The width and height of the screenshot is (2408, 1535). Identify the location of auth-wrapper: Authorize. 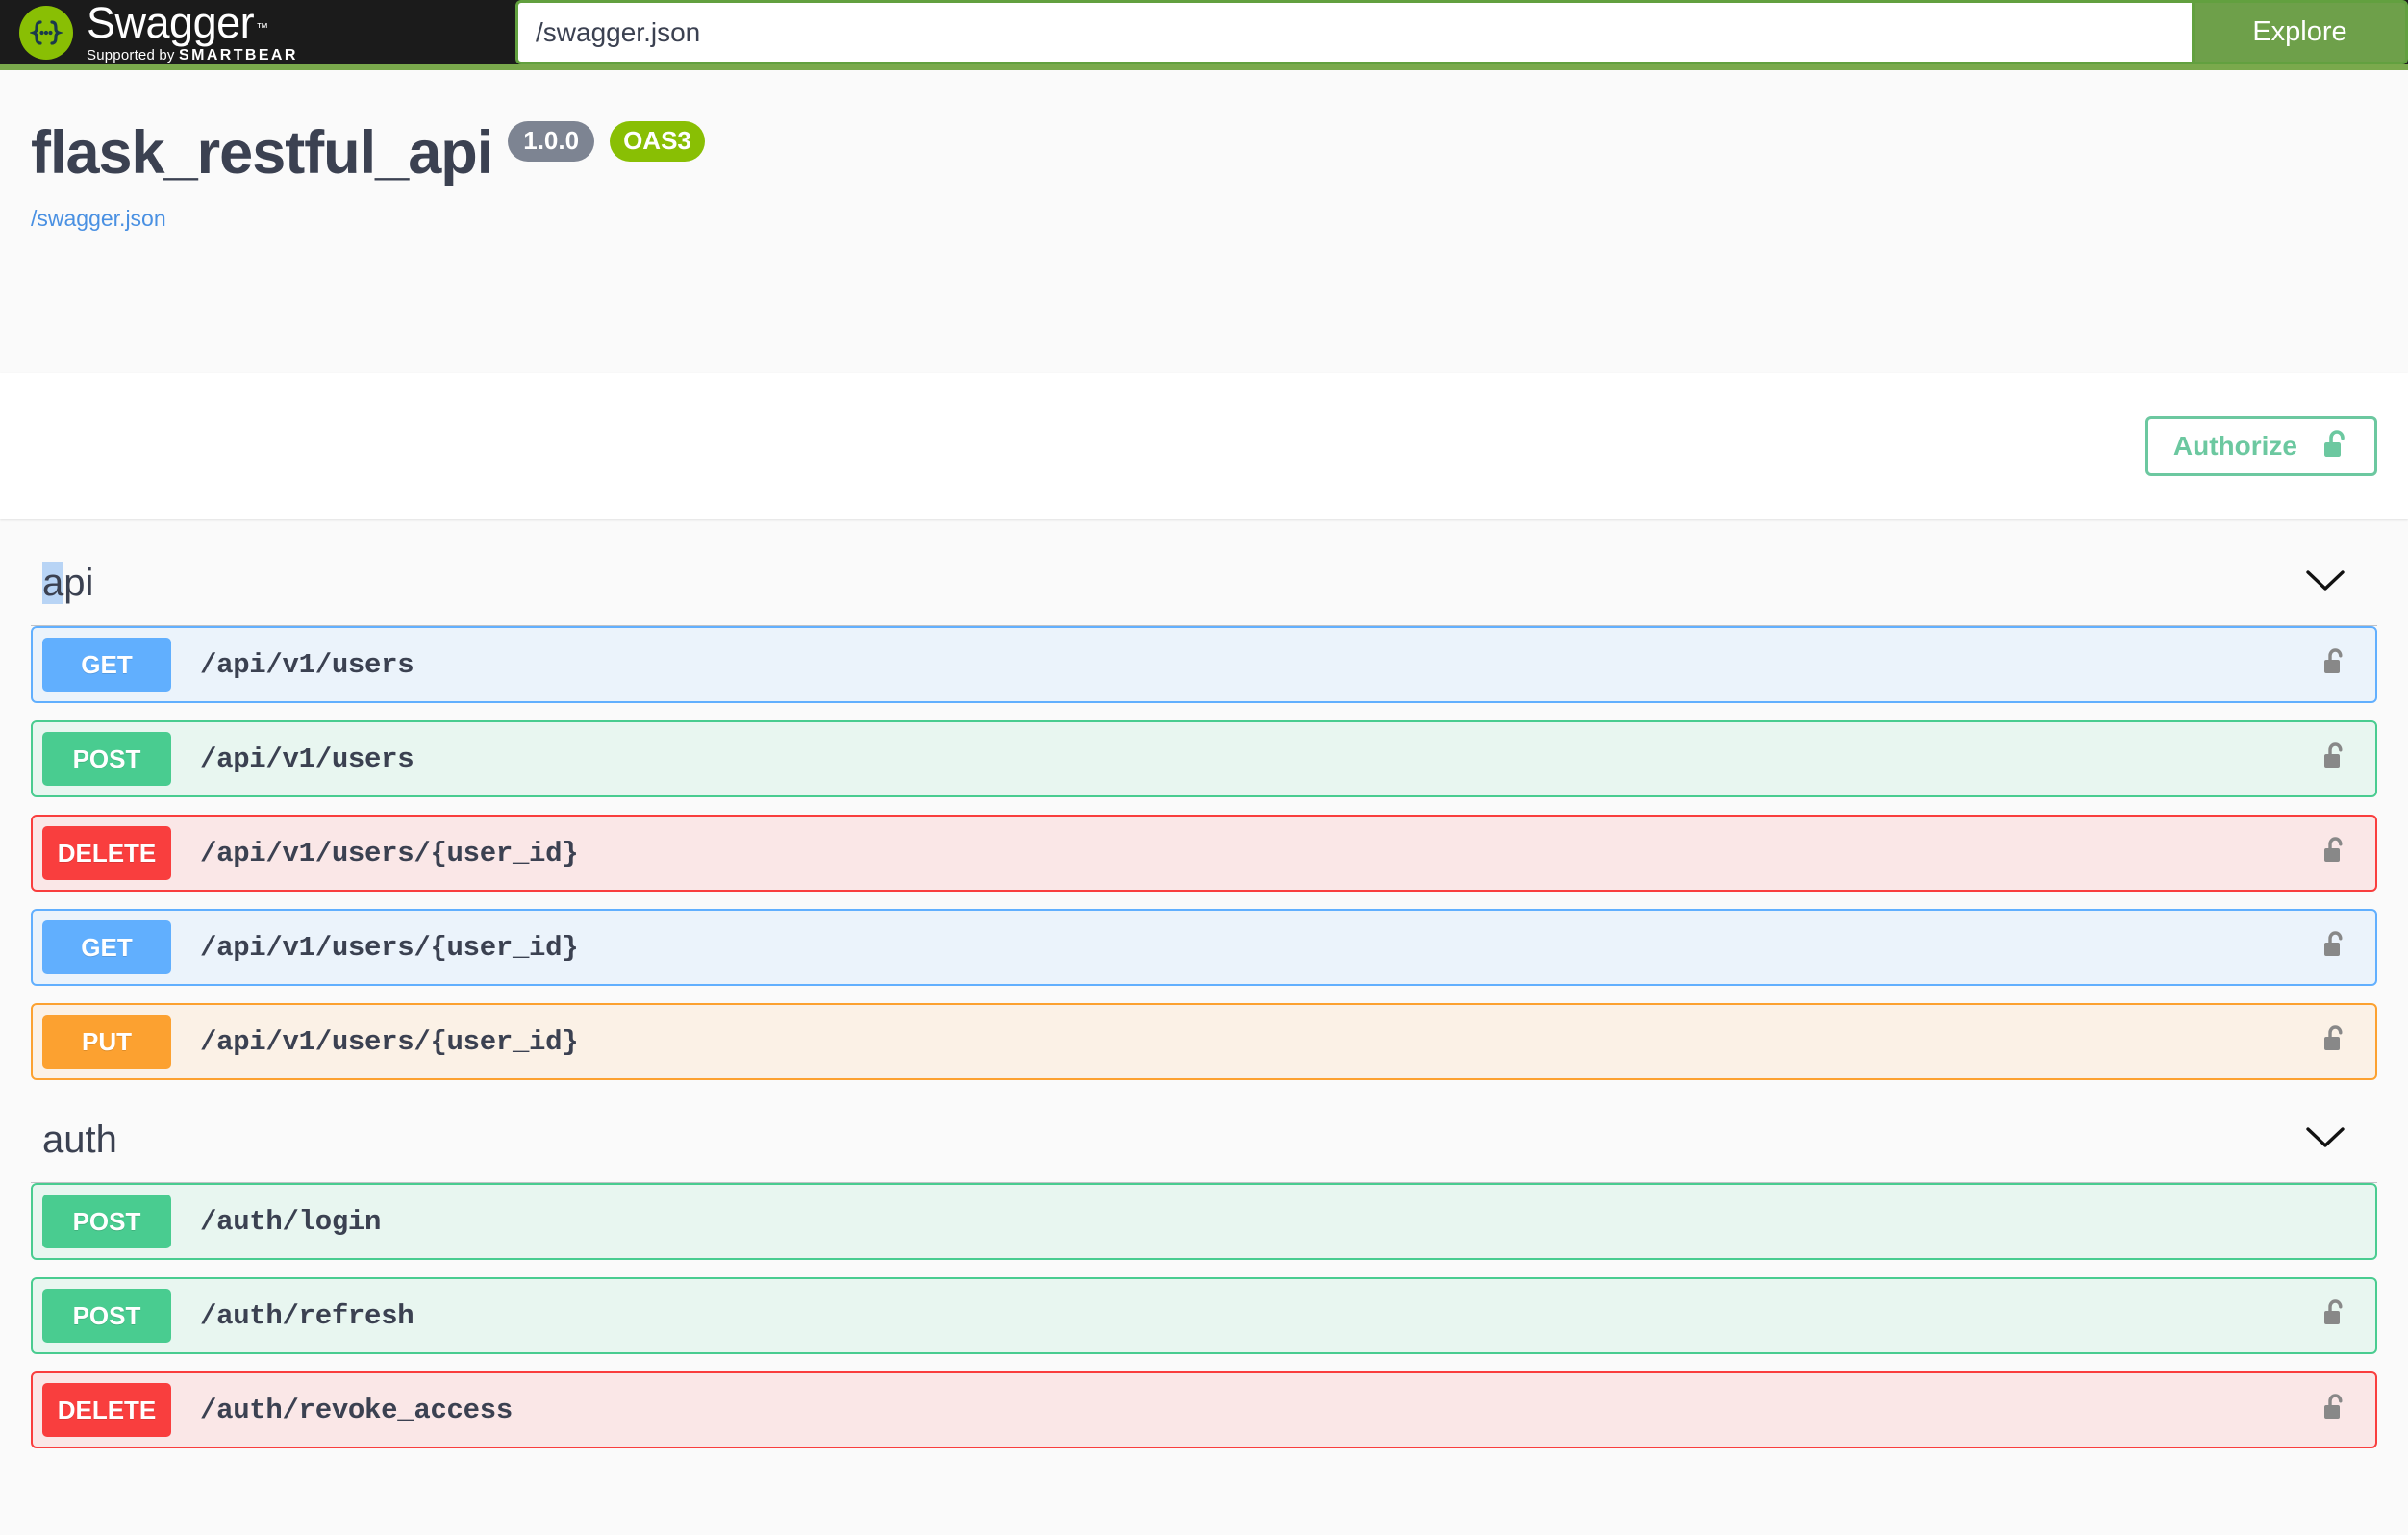
(1204, 446).